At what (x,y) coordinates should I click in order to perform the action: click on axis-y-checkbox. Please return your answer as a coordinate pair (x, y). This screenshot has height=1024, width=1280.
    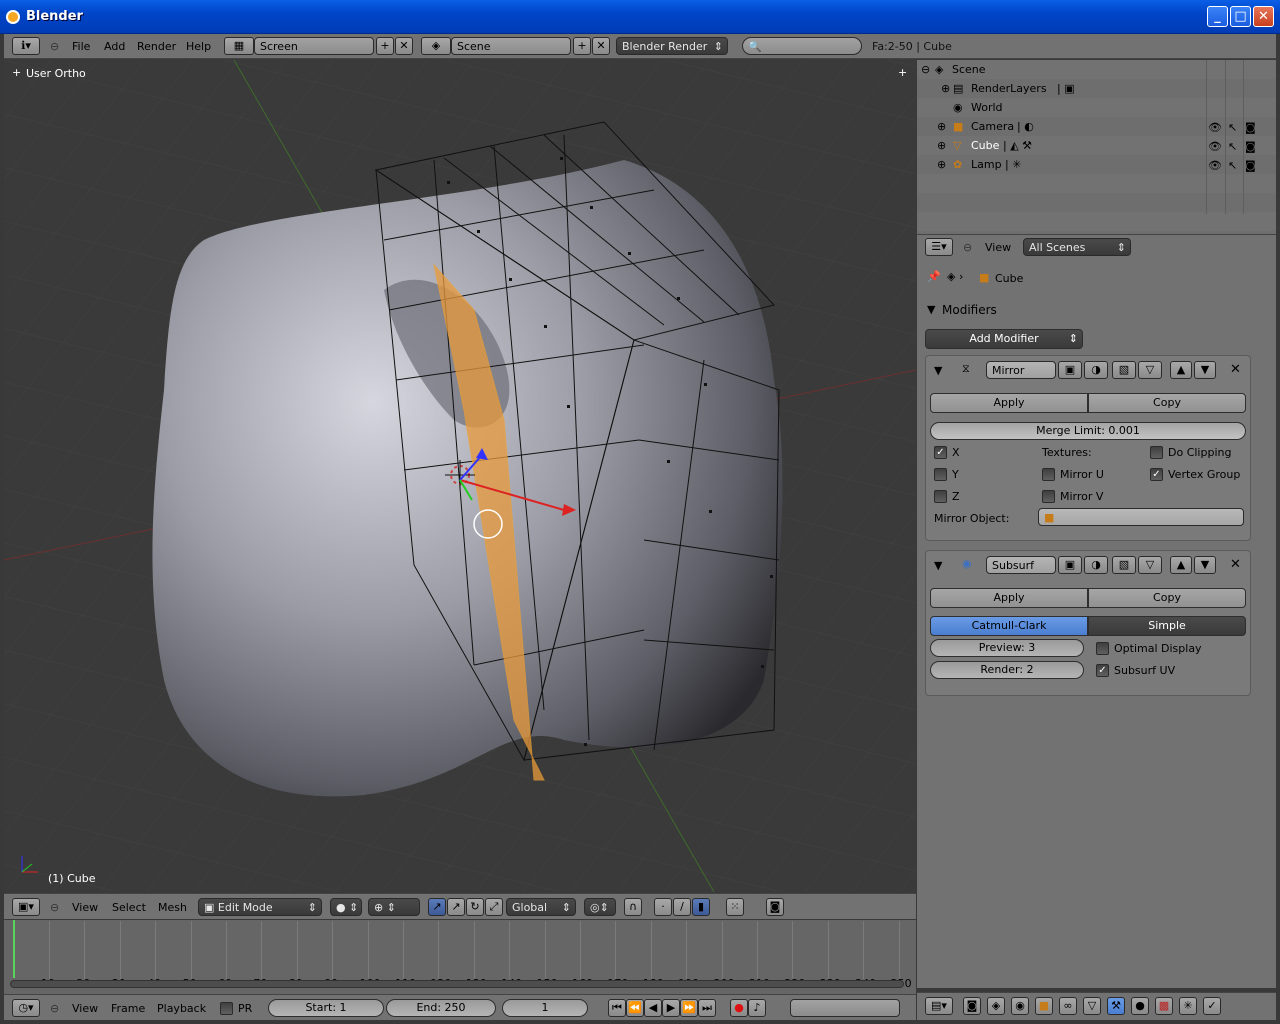
    Looking at the image, I should click on (940, 474).